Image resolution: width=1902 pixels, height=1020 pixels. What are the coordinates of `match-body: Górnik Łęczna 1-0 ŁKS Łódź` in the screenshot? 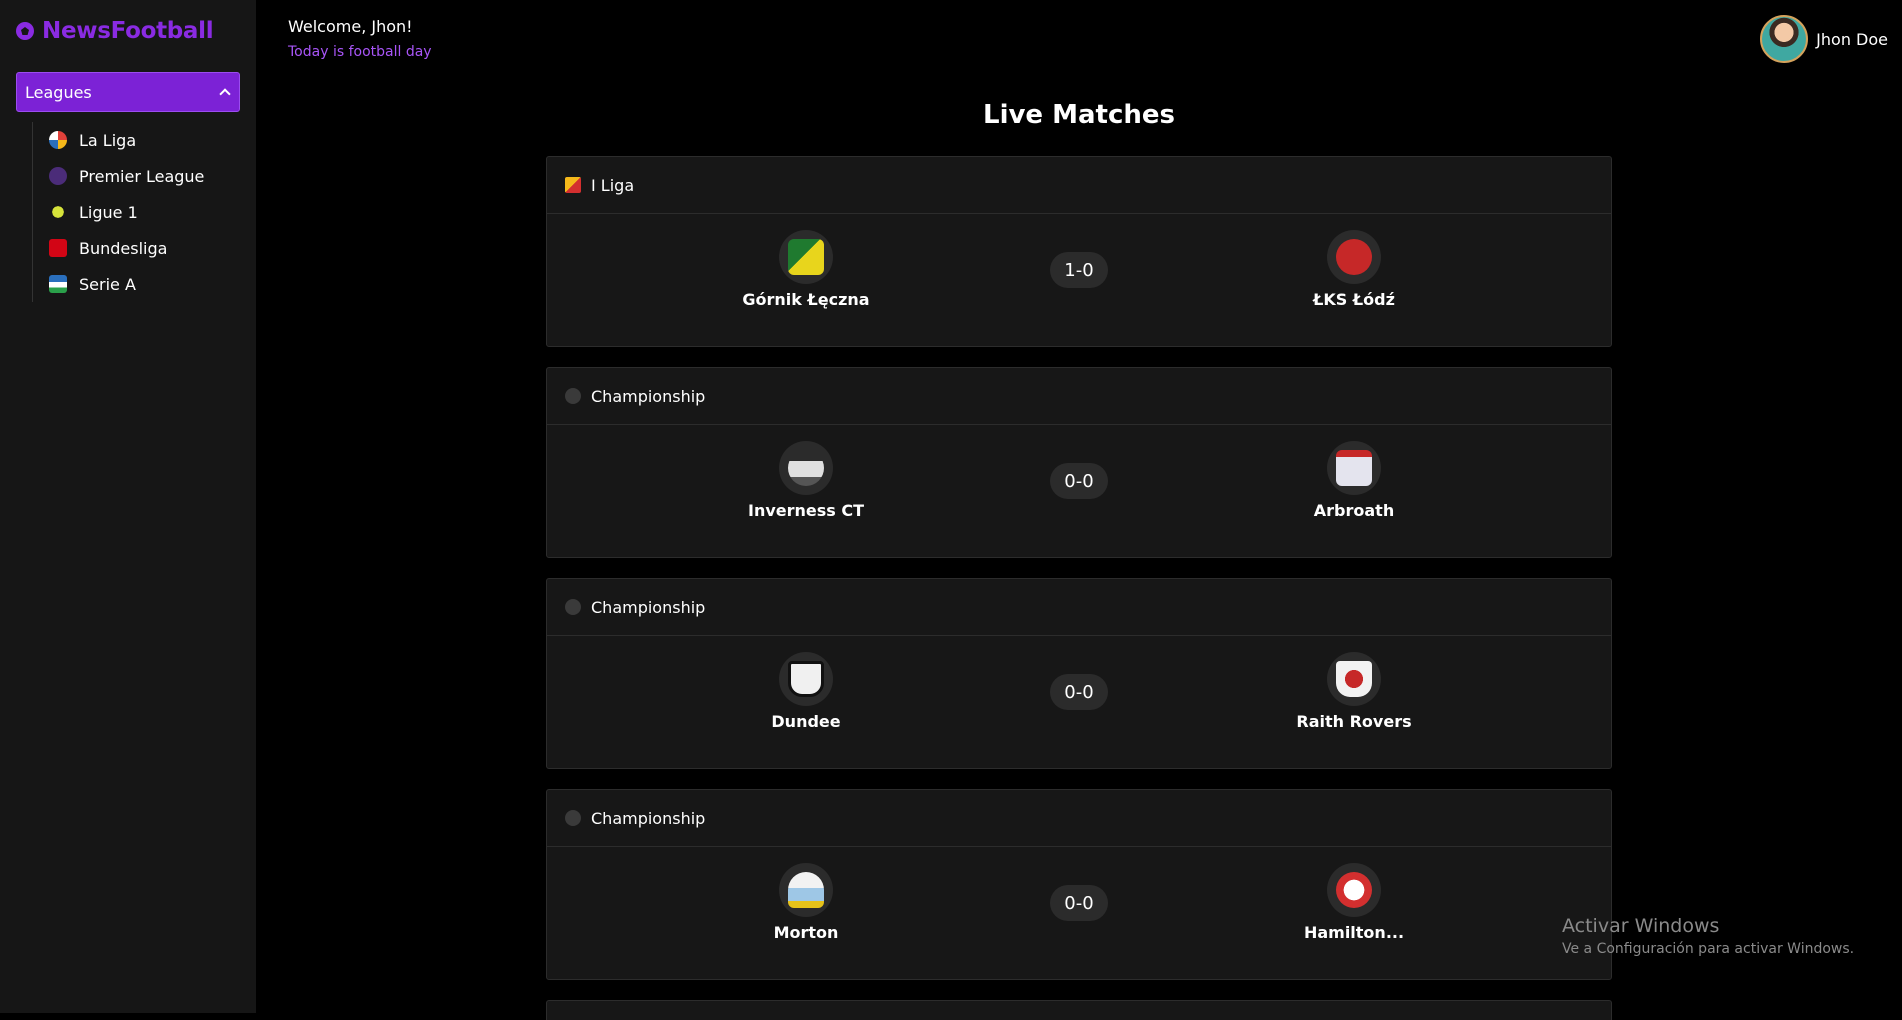 It's located at (1079, 280).